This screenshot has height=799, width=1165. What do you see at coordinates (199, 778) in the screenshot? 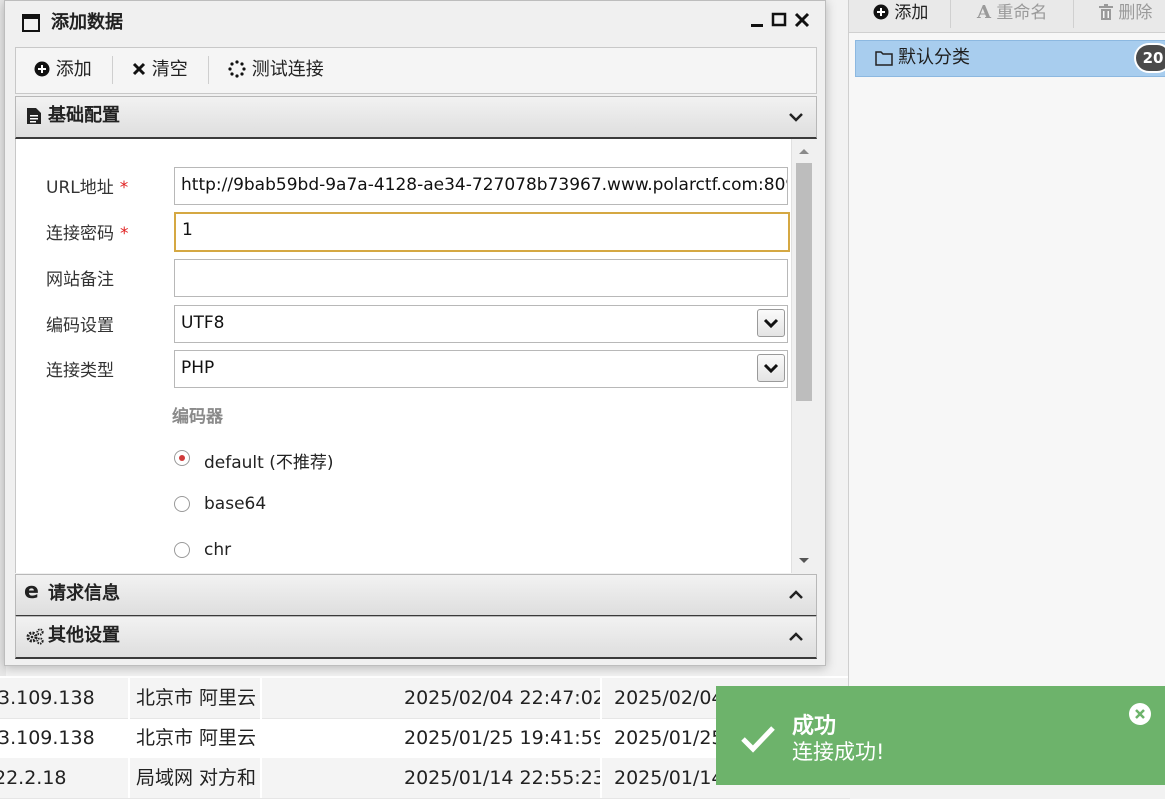
I see `table-cell-location: 局域网 对方和` at bounding box center [199, 778].